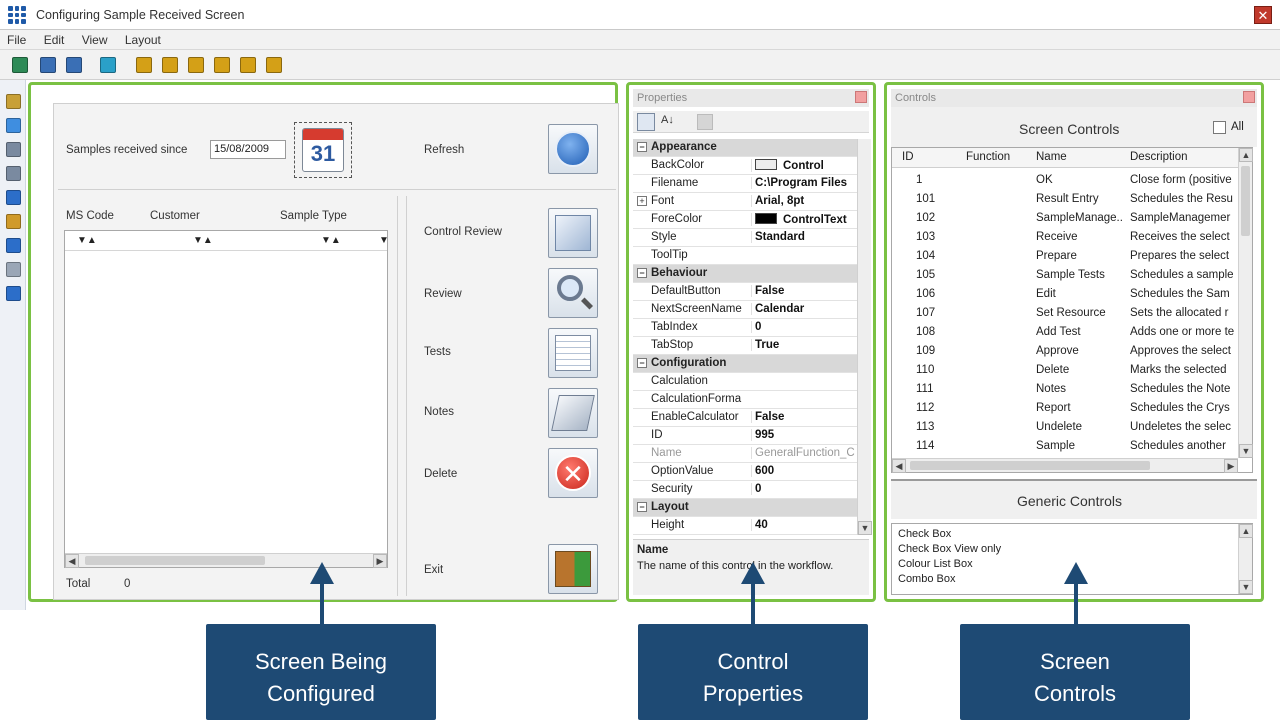 The width and height of the screenshot is (1280, 720). What do you see at coordinates (380, 561) in the screenshot?
I see `scroll-right-icon: ▶` at bounding box center [380, 561].